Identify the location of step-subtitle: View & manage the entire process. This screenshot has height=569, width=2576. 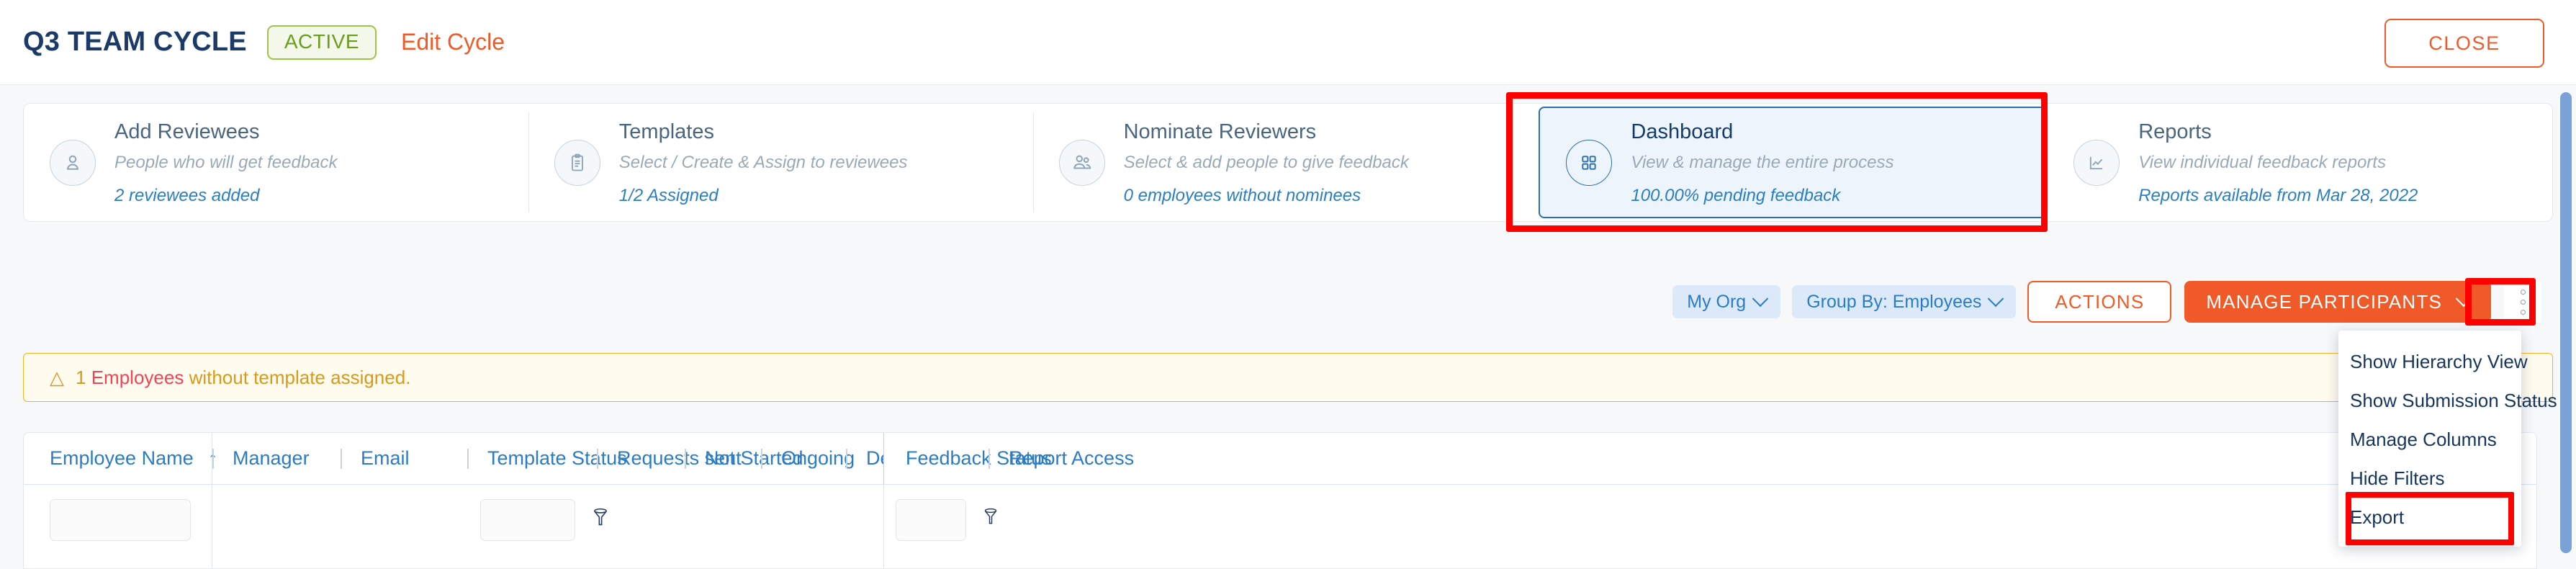
(1763, 162).